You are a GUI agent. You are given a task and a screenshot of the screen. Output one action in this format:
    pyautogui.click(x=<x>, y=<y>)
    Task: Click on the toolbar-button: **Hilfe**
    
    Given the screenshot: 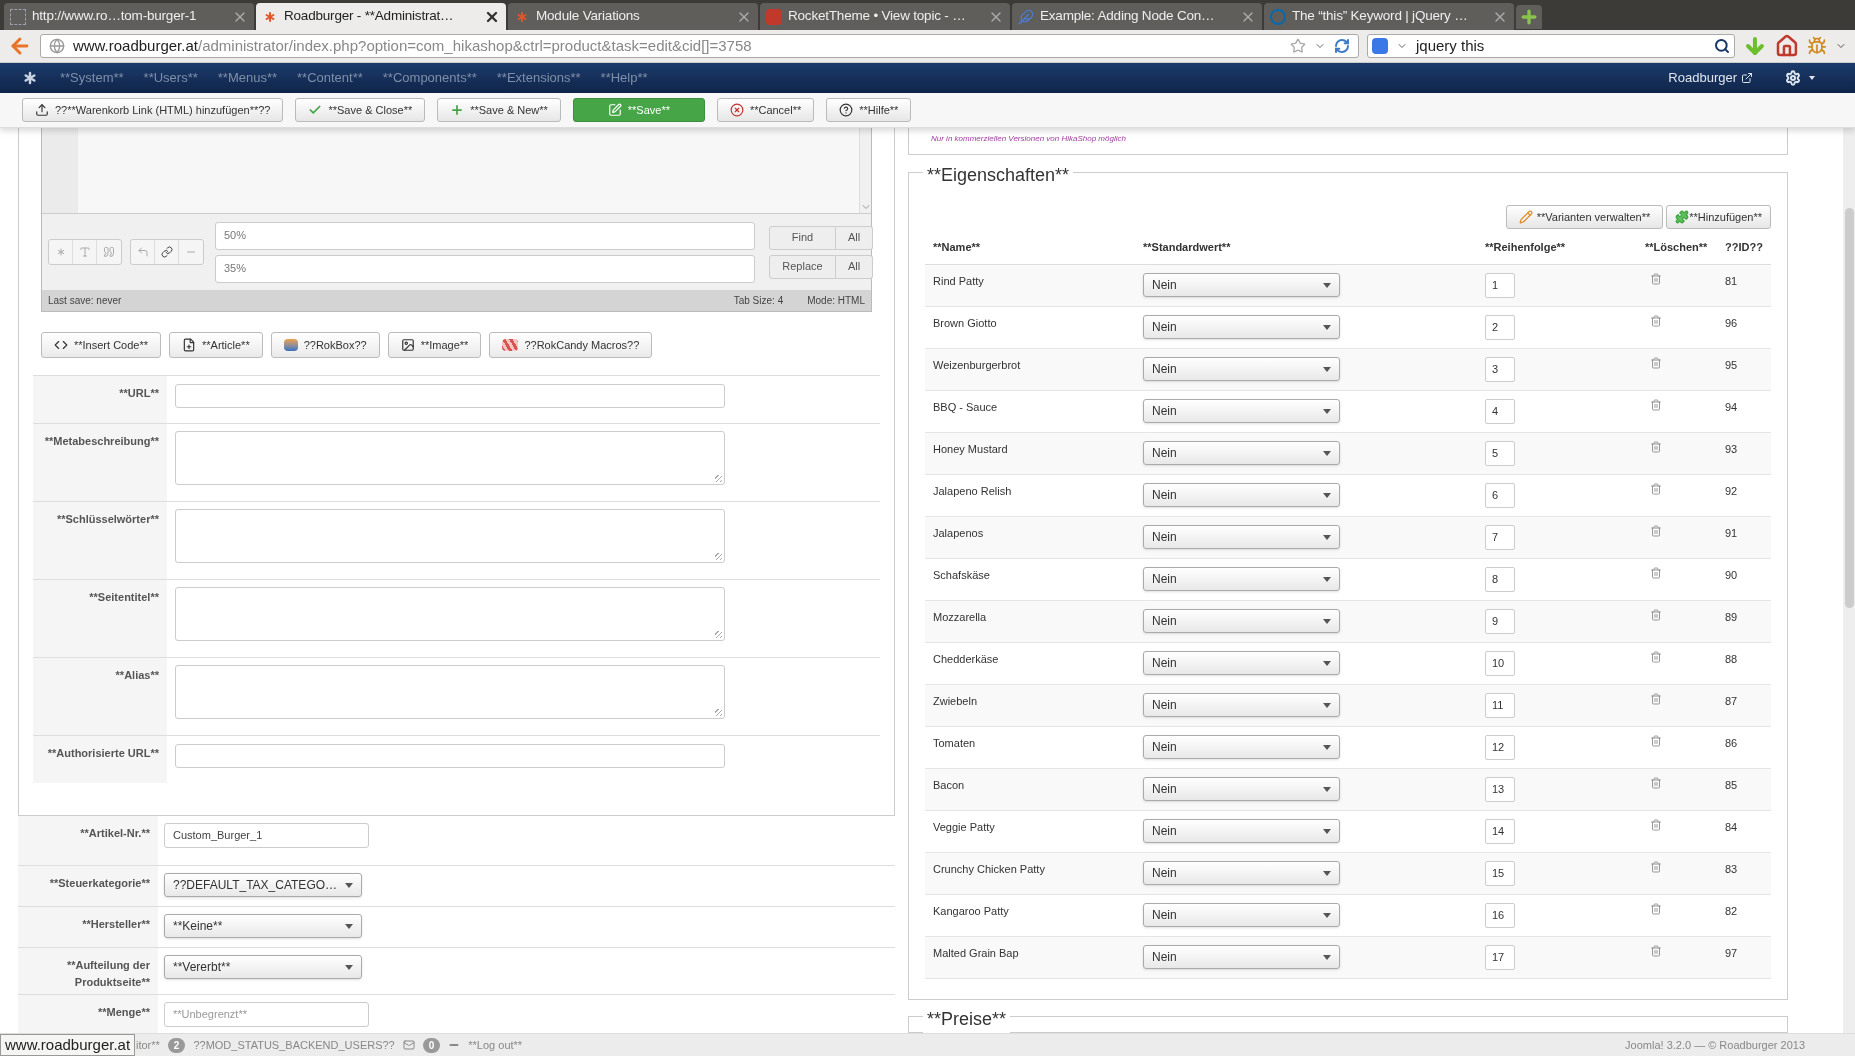 What is the action you would take?
    pyautogui.click(x=869, y=110)
    